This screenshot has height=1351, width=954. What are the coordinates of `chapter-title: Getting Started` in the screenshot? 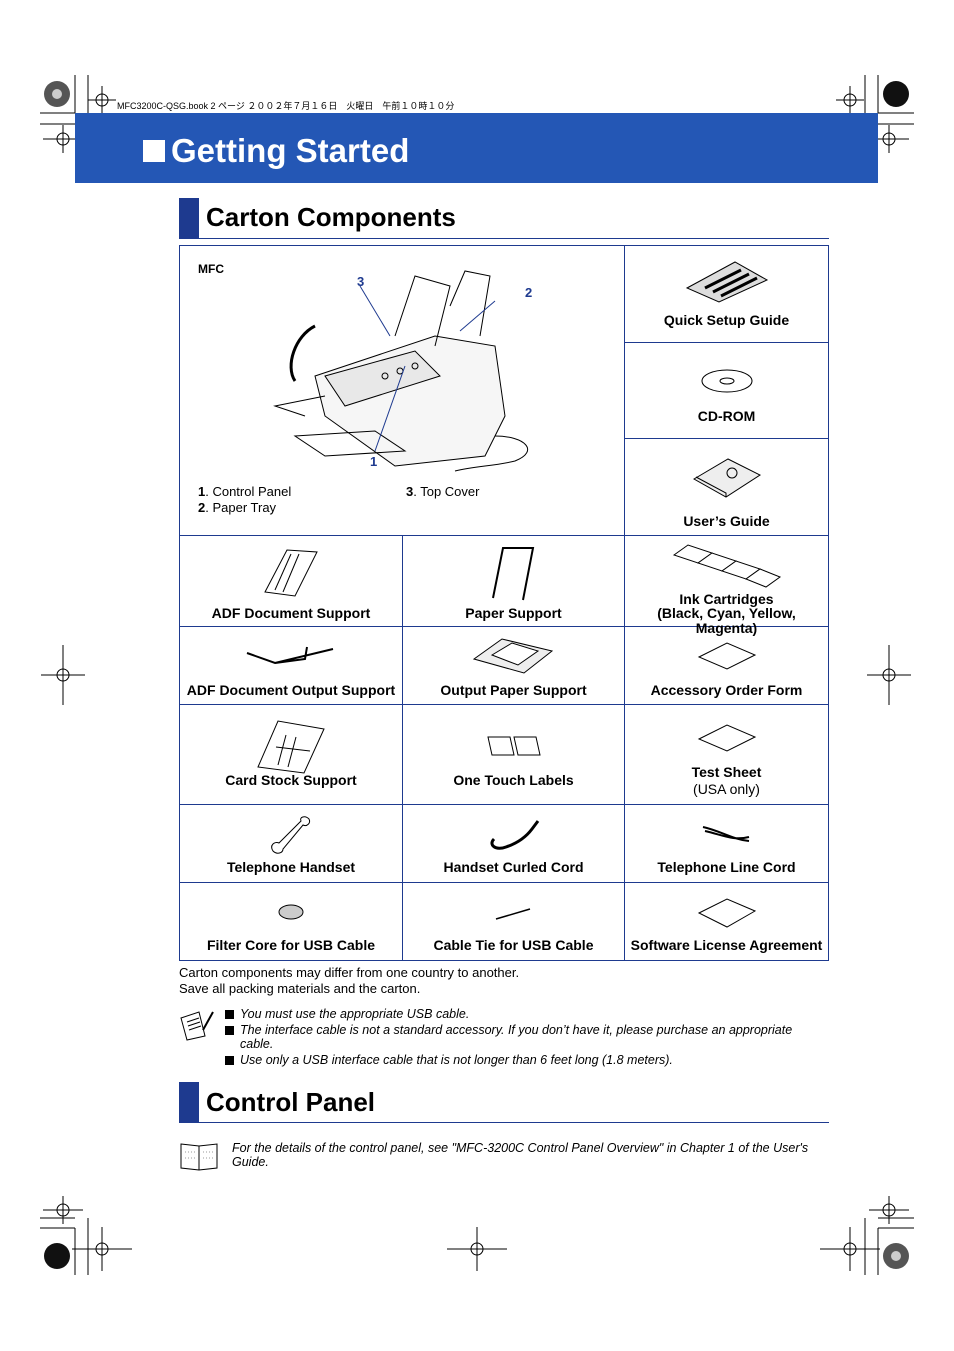 It's located at (276, 151).